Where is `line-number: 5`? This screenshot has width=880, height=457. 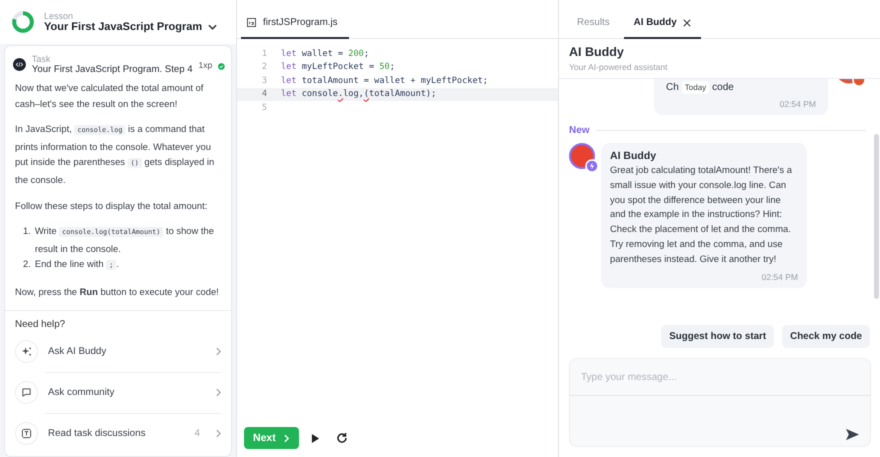
line-number: 5 is located at coordinates (264, 107).